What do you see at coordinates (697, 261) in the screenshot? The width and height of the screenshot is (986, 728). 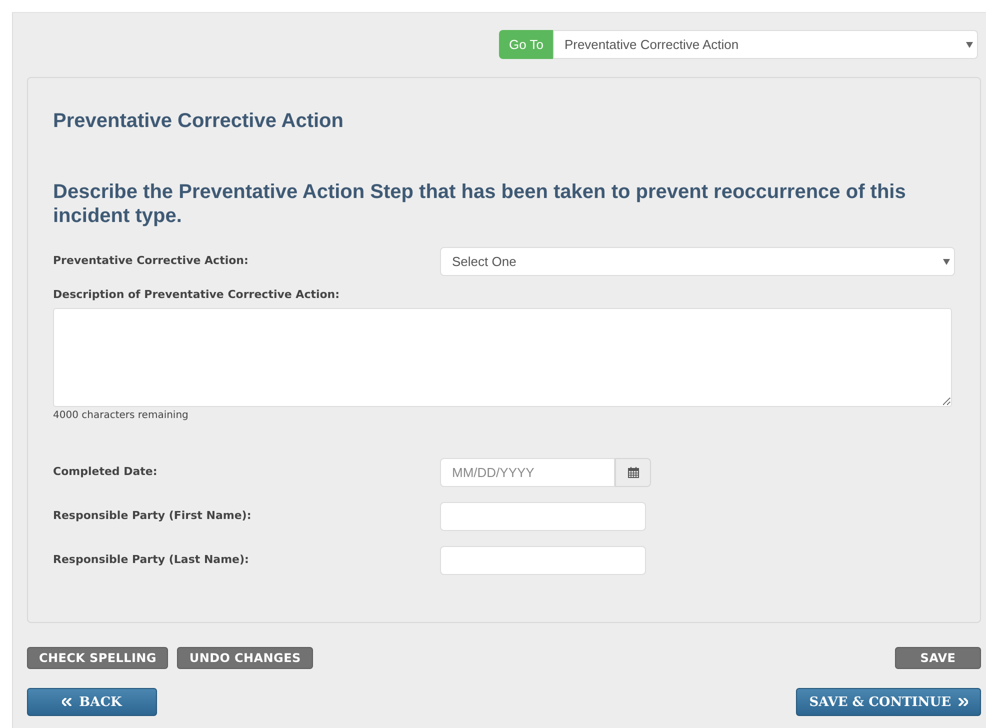 I see `dropdown-field: Select One` at bounding box center [697, 261].